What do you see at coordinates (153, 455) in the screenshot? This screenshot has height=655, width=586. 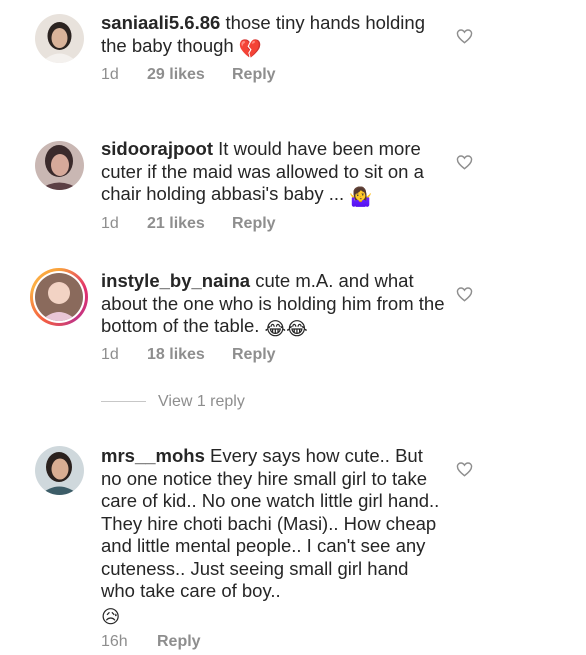 I see `comment-username: mrs__mohs` at bounding box center [153, 455].